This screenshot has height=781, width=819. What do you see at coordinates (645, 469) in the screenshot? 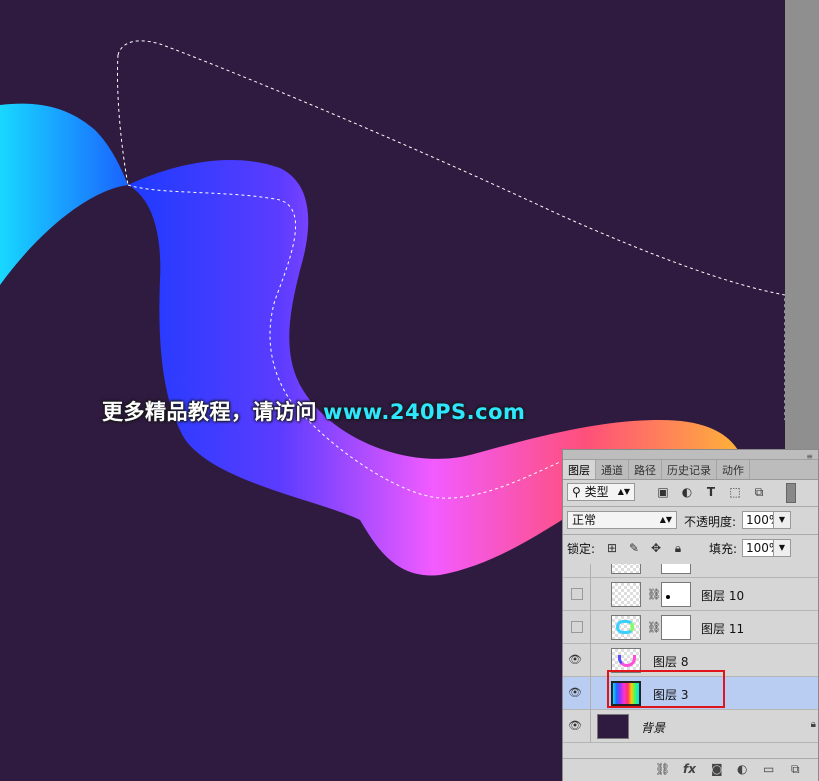
I see `tab-paths: 路径` at bounding box center [645, 469].